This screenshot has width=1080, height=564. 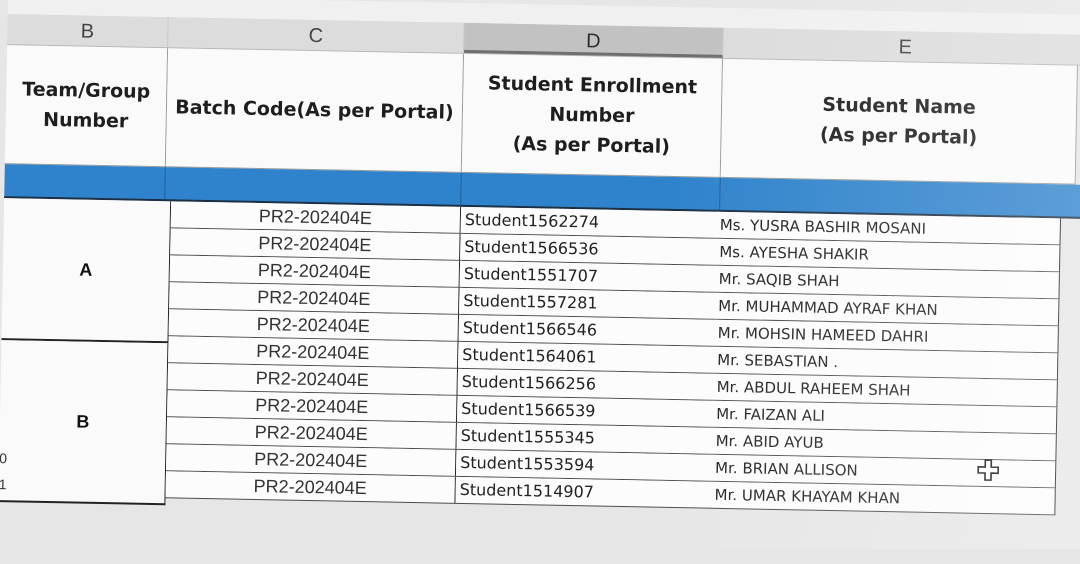 What do you see at coordinates (898, 136) in the screenshot?
I see `header-student-name-line2: (As per Portal)` at bounding box center [898, 136].